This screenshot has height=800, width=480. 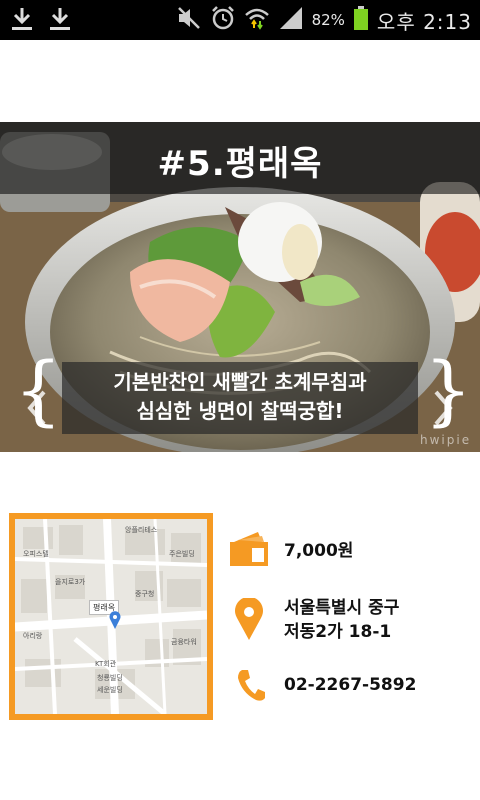 I want to click on map-label: 아리랑, so click(x=33, y=636).